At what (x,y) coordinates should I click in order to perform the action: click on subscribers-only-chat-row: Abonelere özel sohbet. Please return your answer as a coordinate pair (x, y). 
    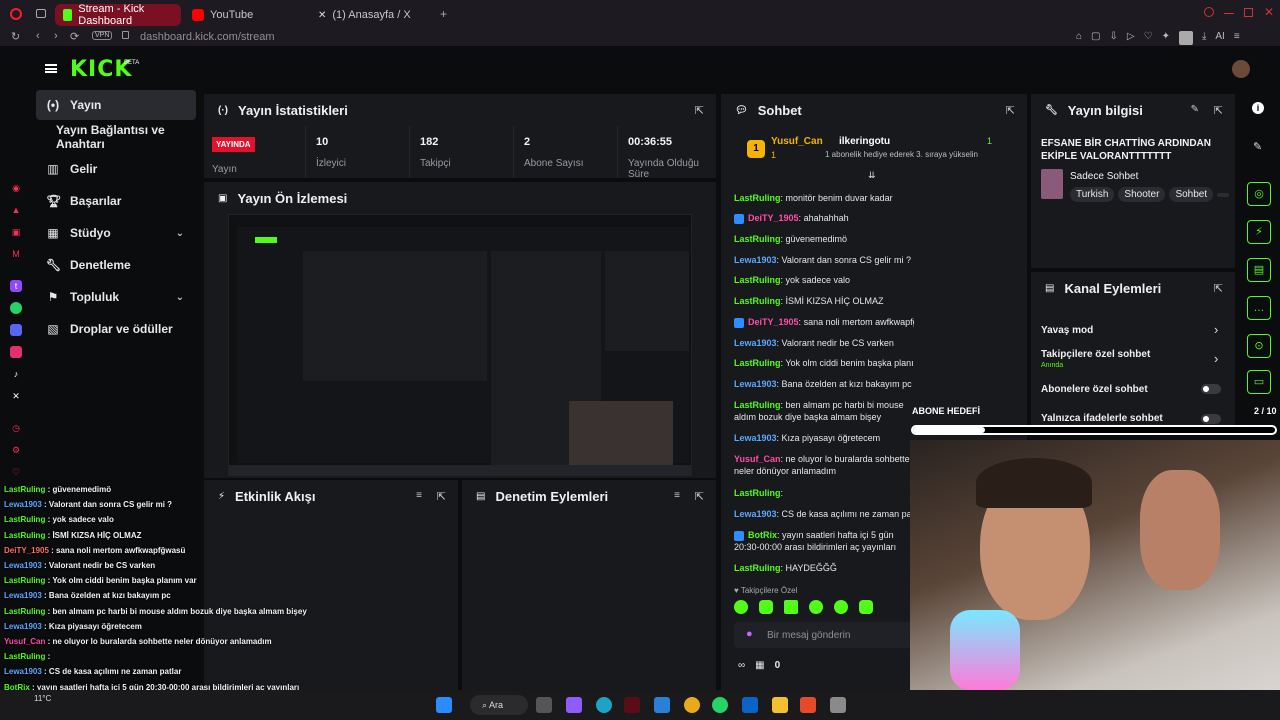
    Looking at the image, I should click on (1094, 389).